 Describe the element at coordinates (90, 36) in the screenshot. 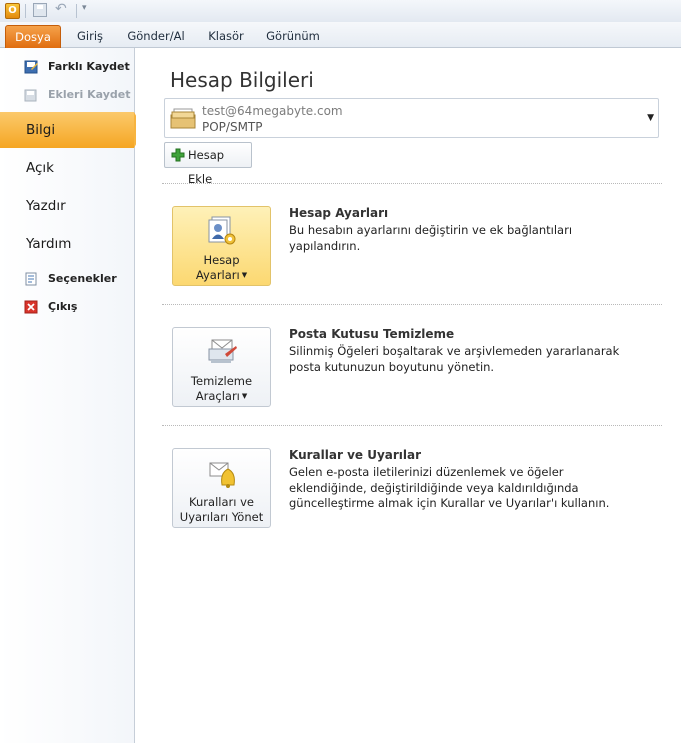

I see `tab-home: Giriş` at that location.